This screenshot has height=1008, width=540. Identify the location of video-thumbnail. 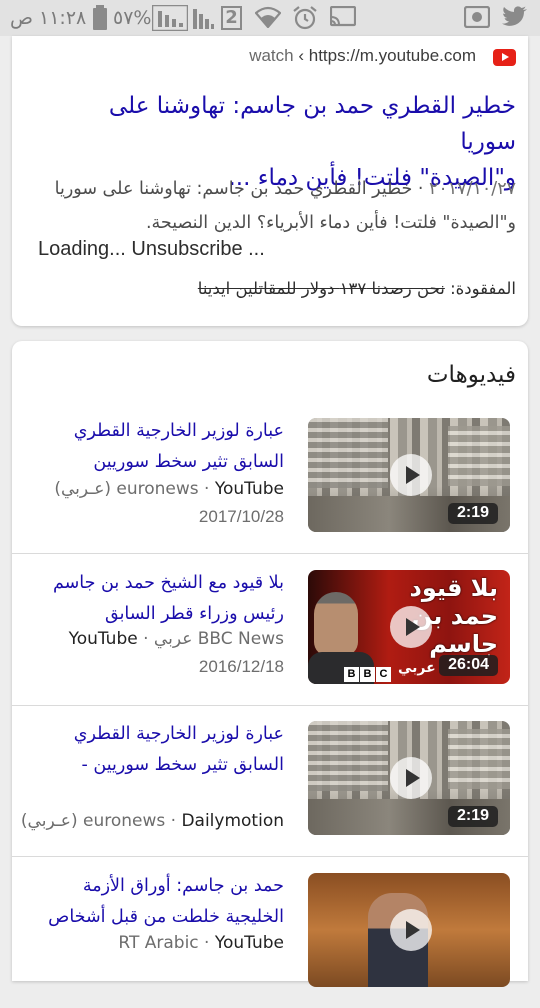
(409, 930).